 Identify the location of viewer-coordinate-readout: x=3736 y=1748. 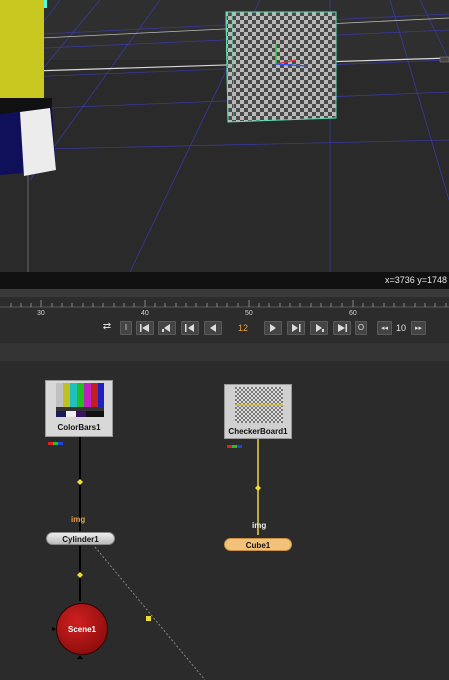
(224, 280).